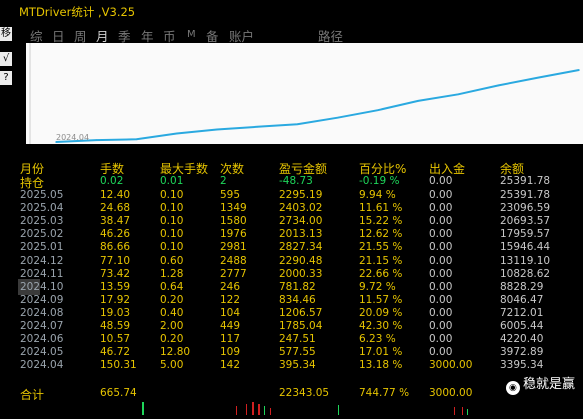  I want to click on watermark-text: 稳就是赢, so click(548, 384).